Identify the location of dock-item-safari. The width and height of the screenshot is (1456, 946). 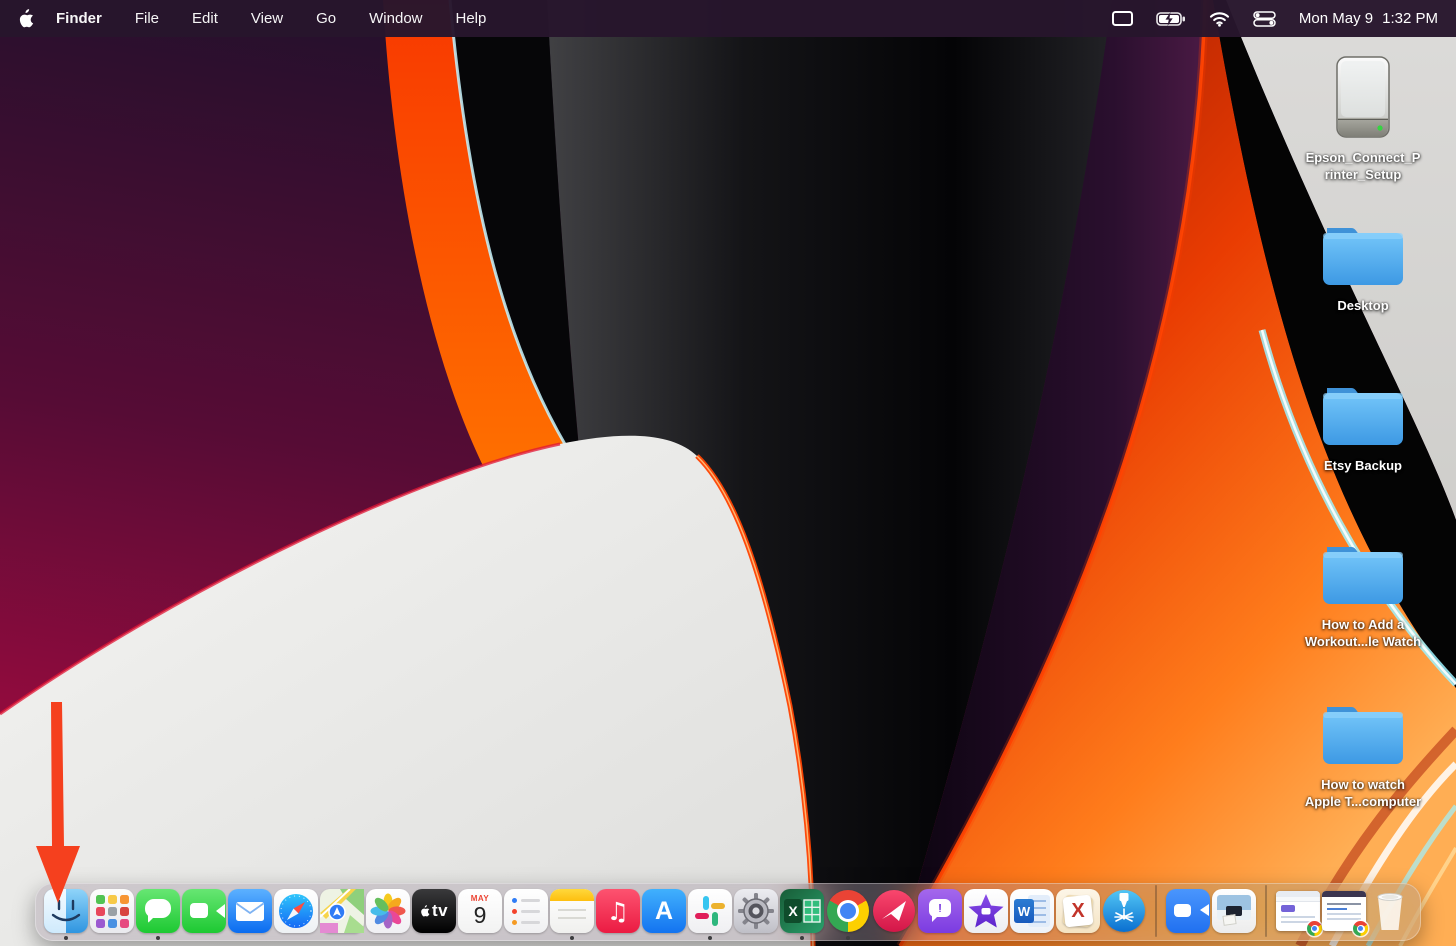
(296, 911).